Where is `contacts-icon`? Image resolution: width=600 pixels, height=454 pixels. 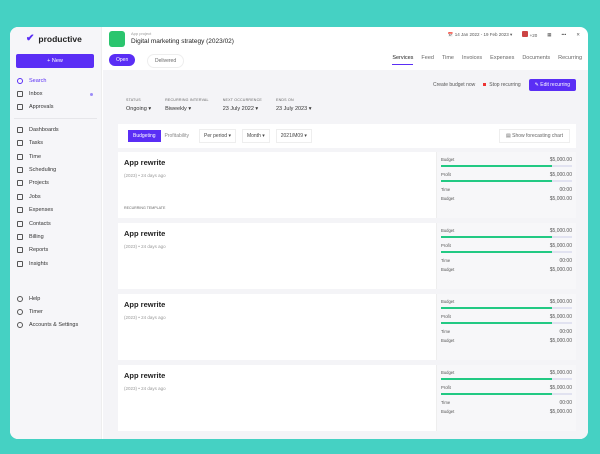
contacts-icon is located at coordinates (20, 223).